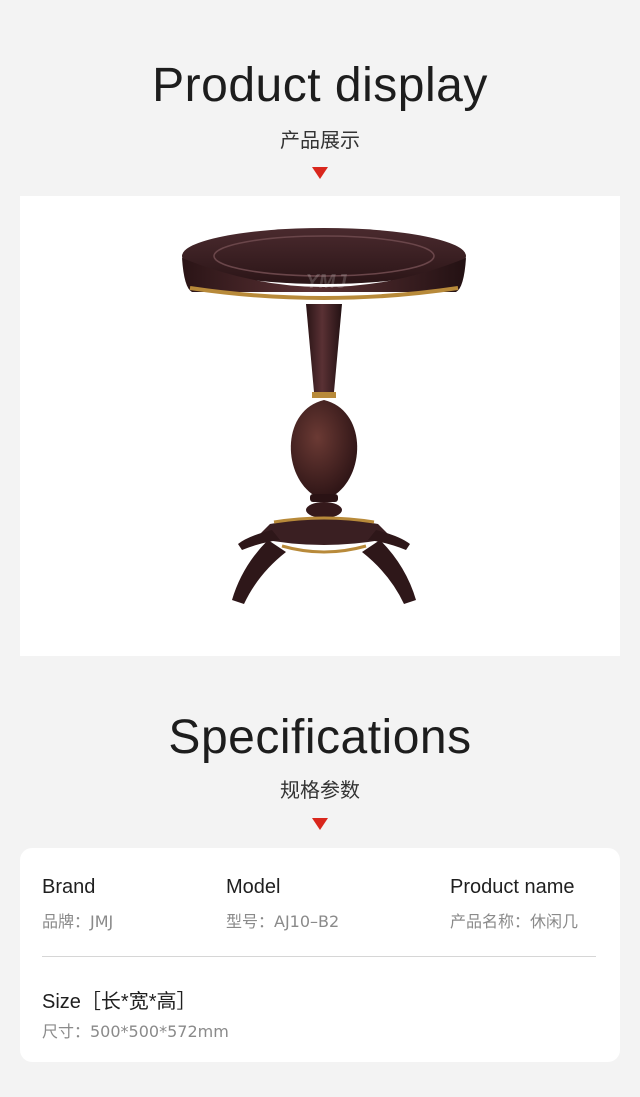 The width and height of the screenshot is (640, 1097). Describe the element at coordinates (283, 921) in the screenshot. I see `model-value: 型号：AJ10–B2` at that location.